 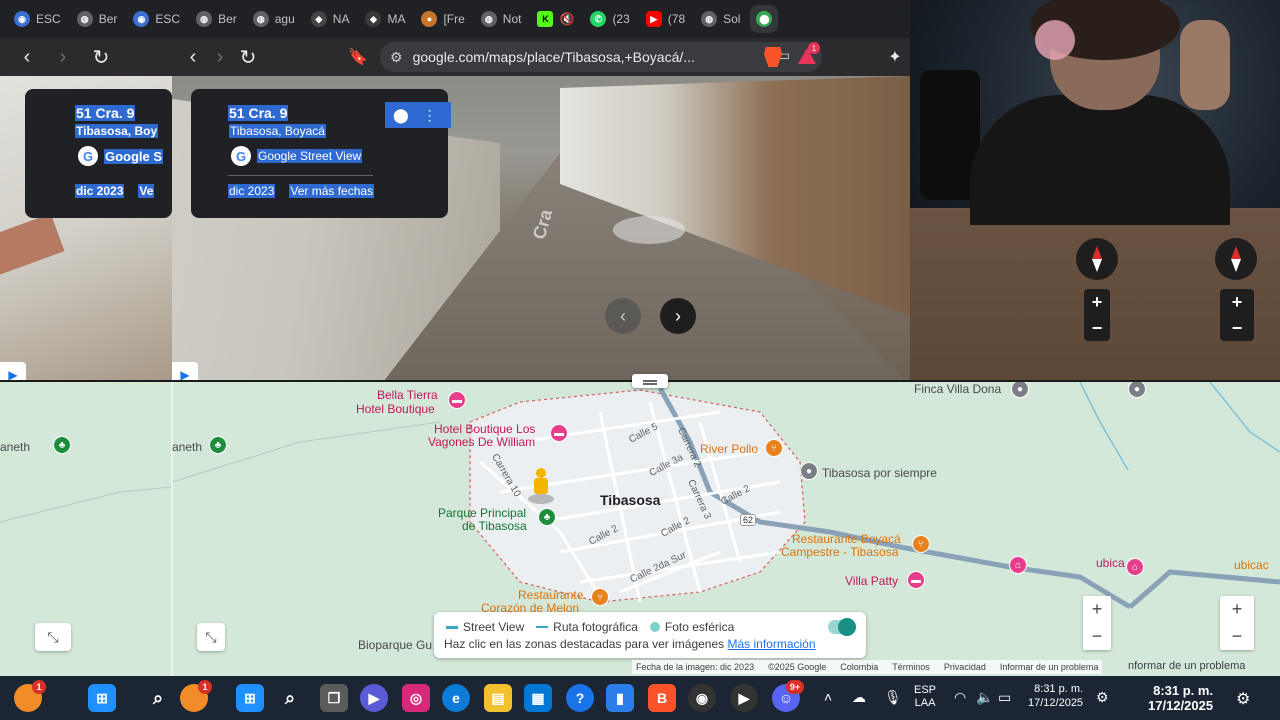 What do you see at coordinates (828, 697) in the screenshot?
I see `tray-overflow-icon: ˄` at bounding box center [828, 697].